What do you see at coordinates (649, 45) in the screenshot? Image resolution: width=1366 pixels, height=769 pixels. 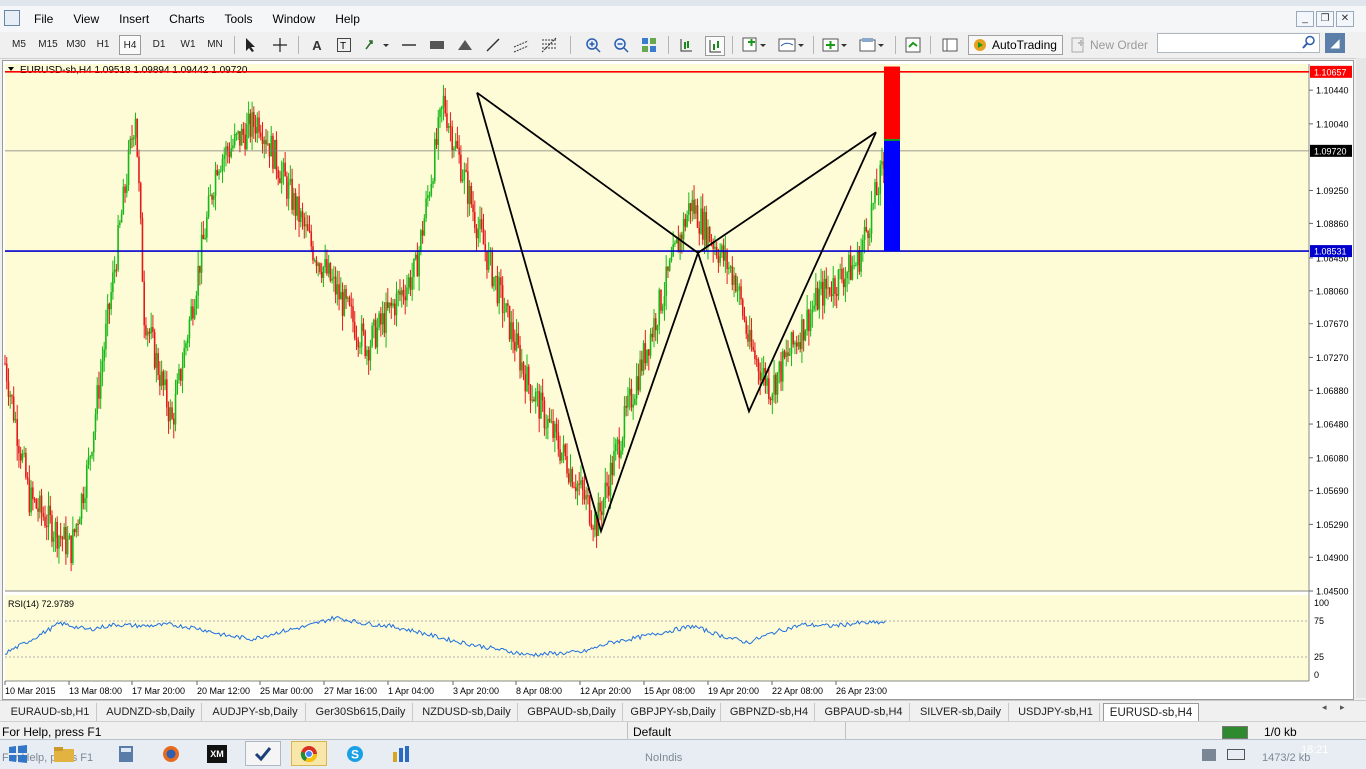 I see `tile-windows-icon` at bounding box center [649, 45].